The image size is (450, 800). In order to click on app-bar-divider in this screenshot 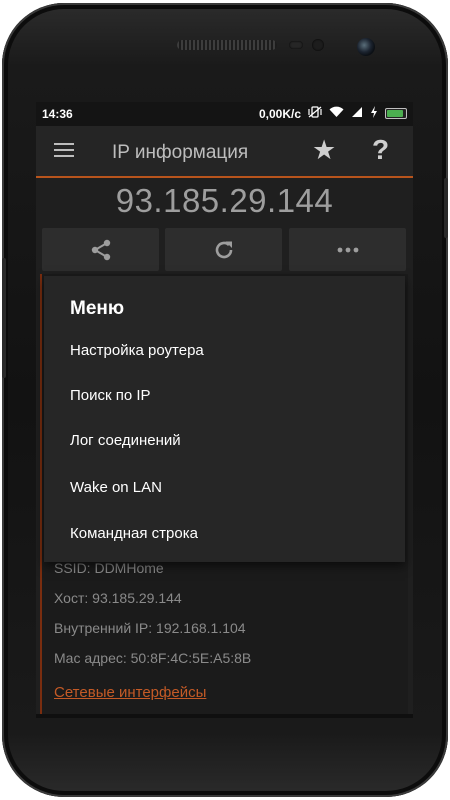, I will do `click(224, 177)`.